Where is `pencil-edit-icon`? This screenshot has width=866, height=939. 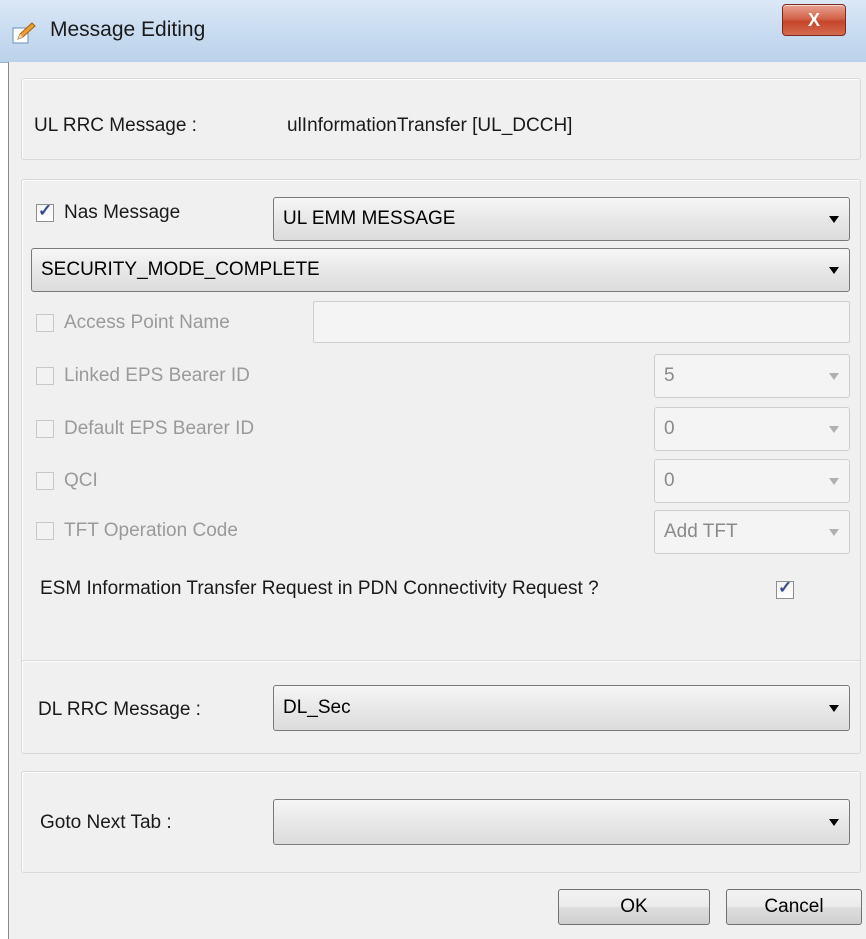 pencil-edit-icon is located at coordinates (24, 33).